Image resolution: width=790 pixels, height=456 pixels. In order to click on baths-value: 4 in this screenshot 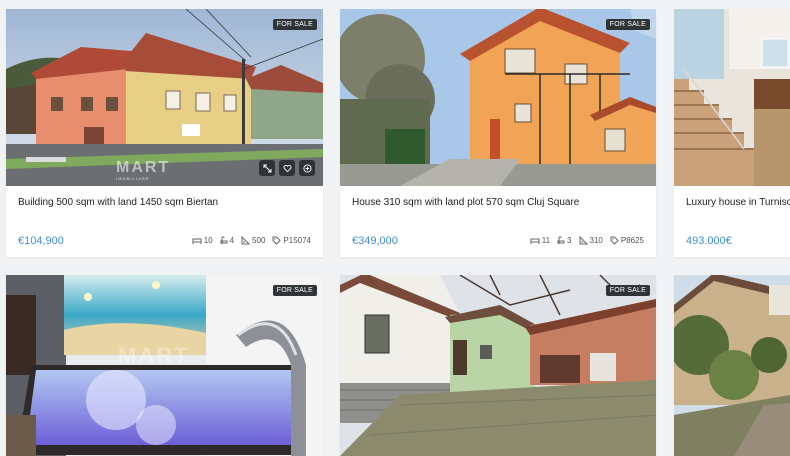, I will do `click(232, 240)`.